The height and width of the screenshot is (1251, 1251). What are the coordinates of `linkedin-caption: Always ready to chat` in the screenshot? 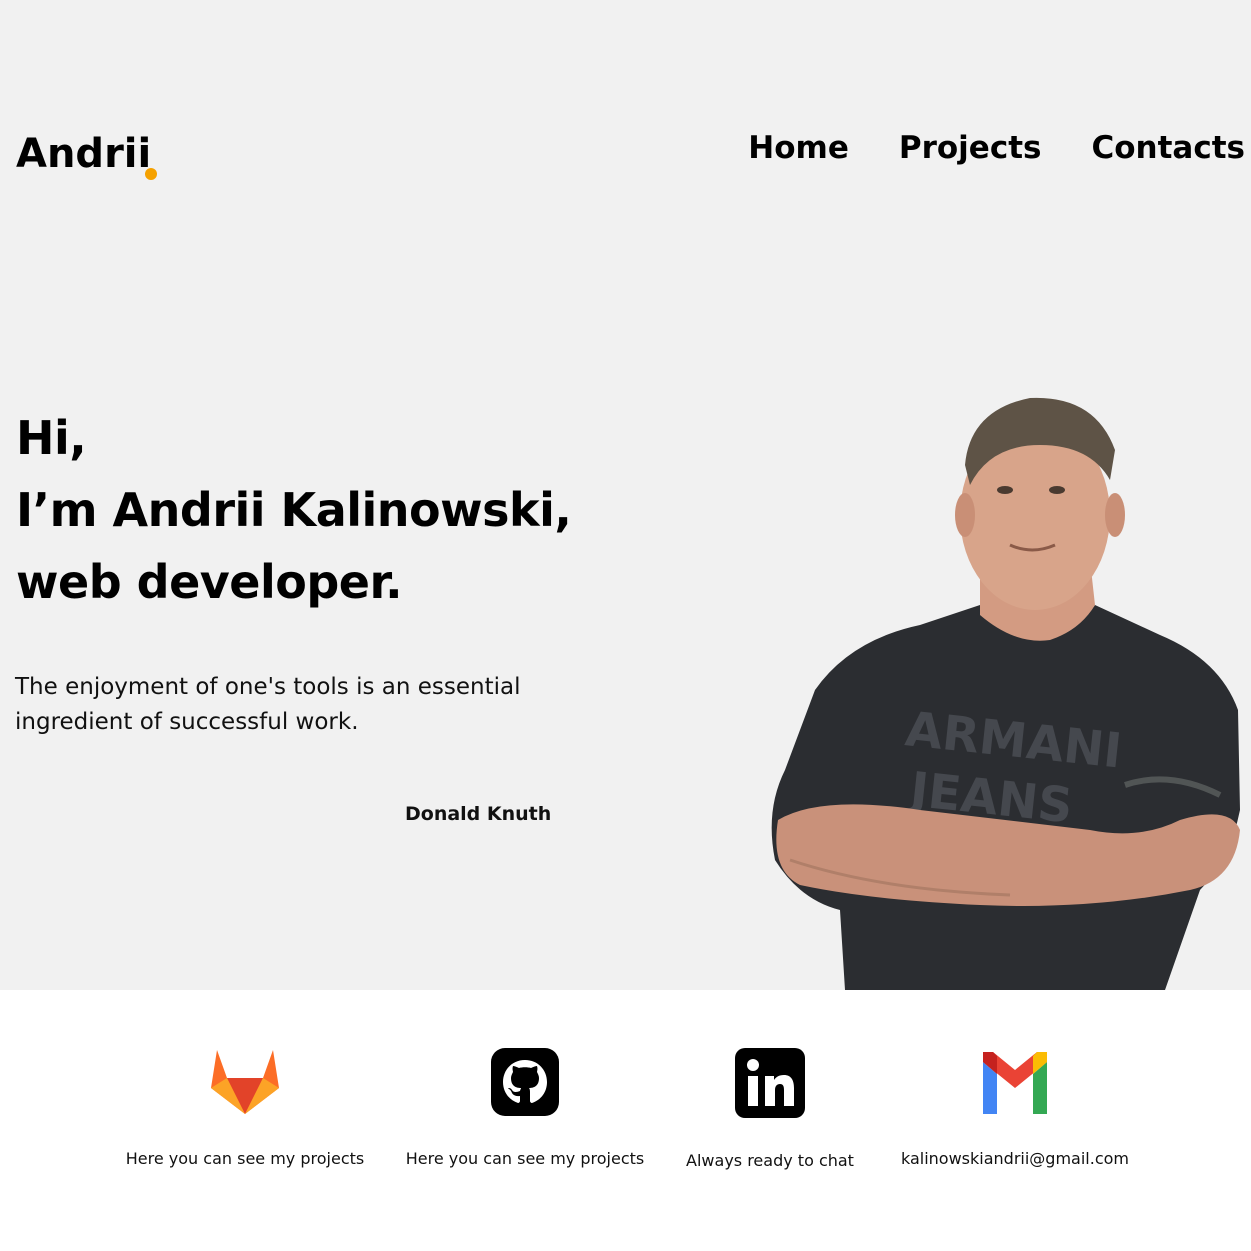 It's located at (770, 1160).